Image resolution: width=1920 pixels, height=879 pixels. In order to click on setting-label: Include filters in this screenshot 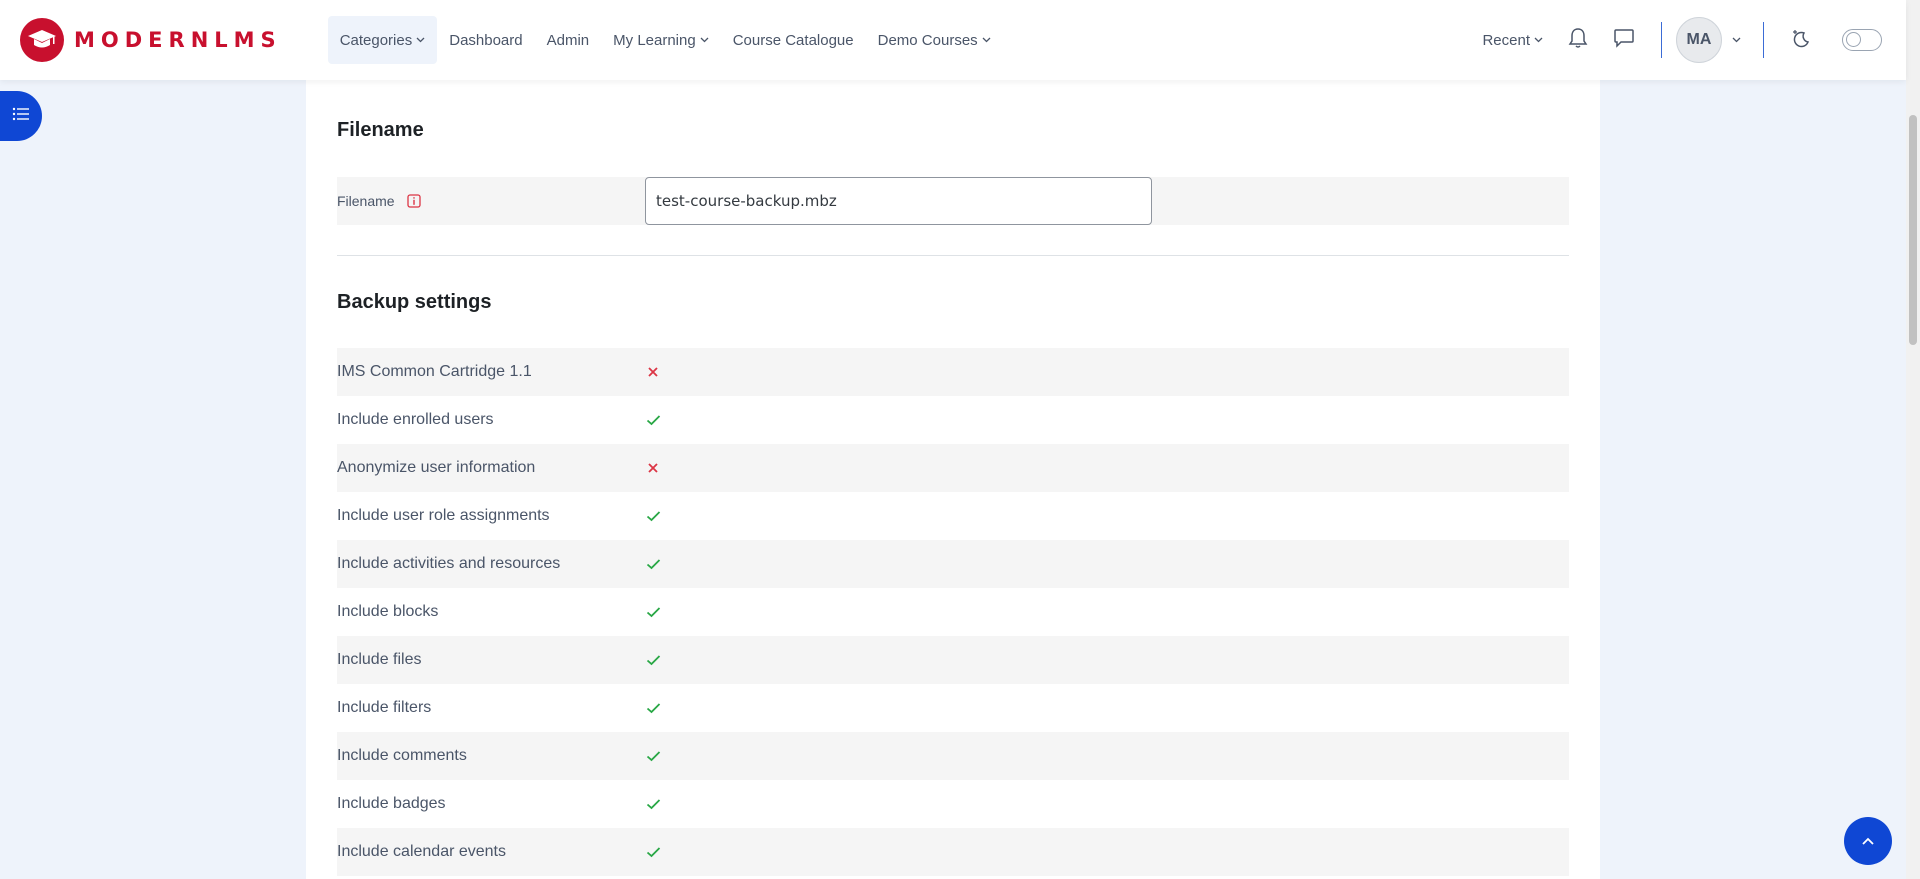, I will do `click(384, 707)`.